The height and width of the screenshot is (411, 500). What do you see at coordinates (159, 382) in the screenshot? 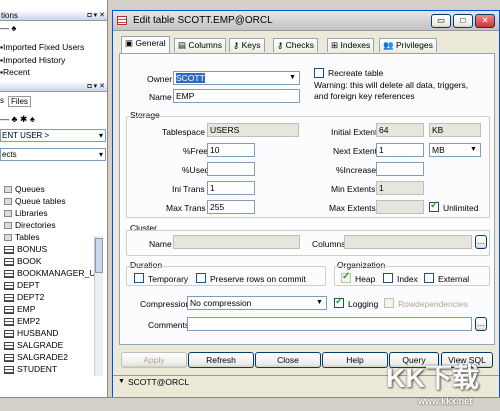
I see `connection-status: SCOTT@ORCL` at bounding box center [159, 382].